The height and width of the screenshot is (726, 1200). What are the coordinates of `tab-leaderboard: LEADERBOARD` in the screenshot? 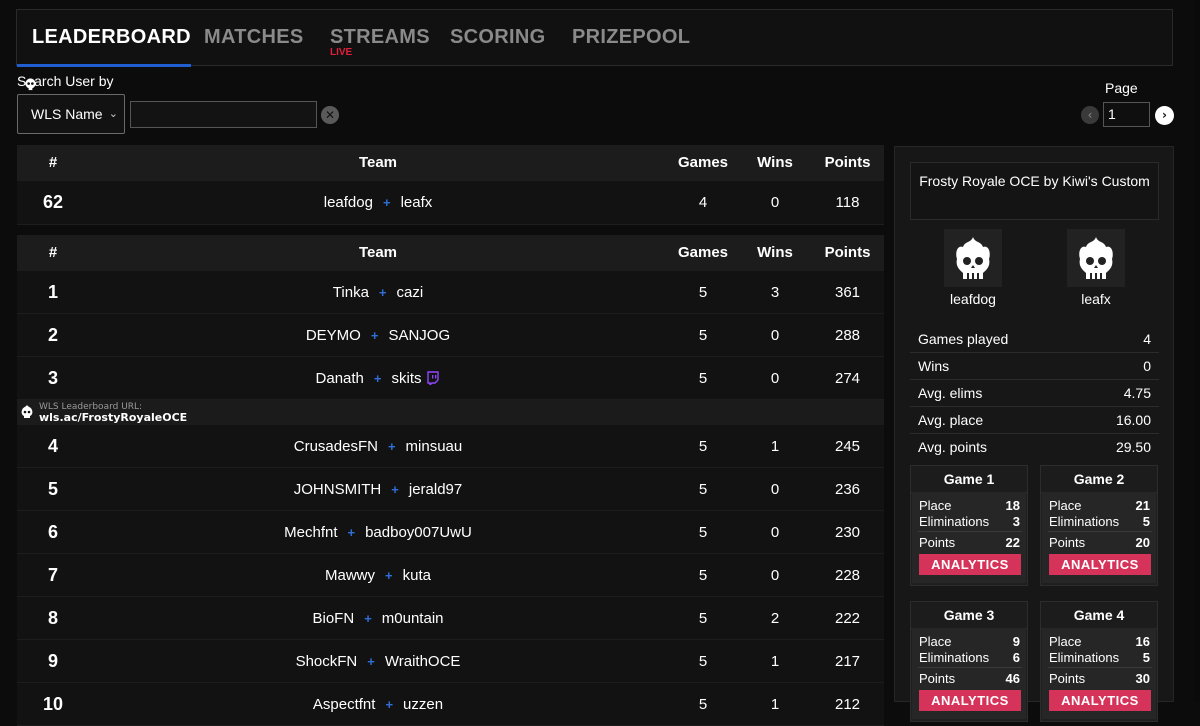 It's located at (111, 37).